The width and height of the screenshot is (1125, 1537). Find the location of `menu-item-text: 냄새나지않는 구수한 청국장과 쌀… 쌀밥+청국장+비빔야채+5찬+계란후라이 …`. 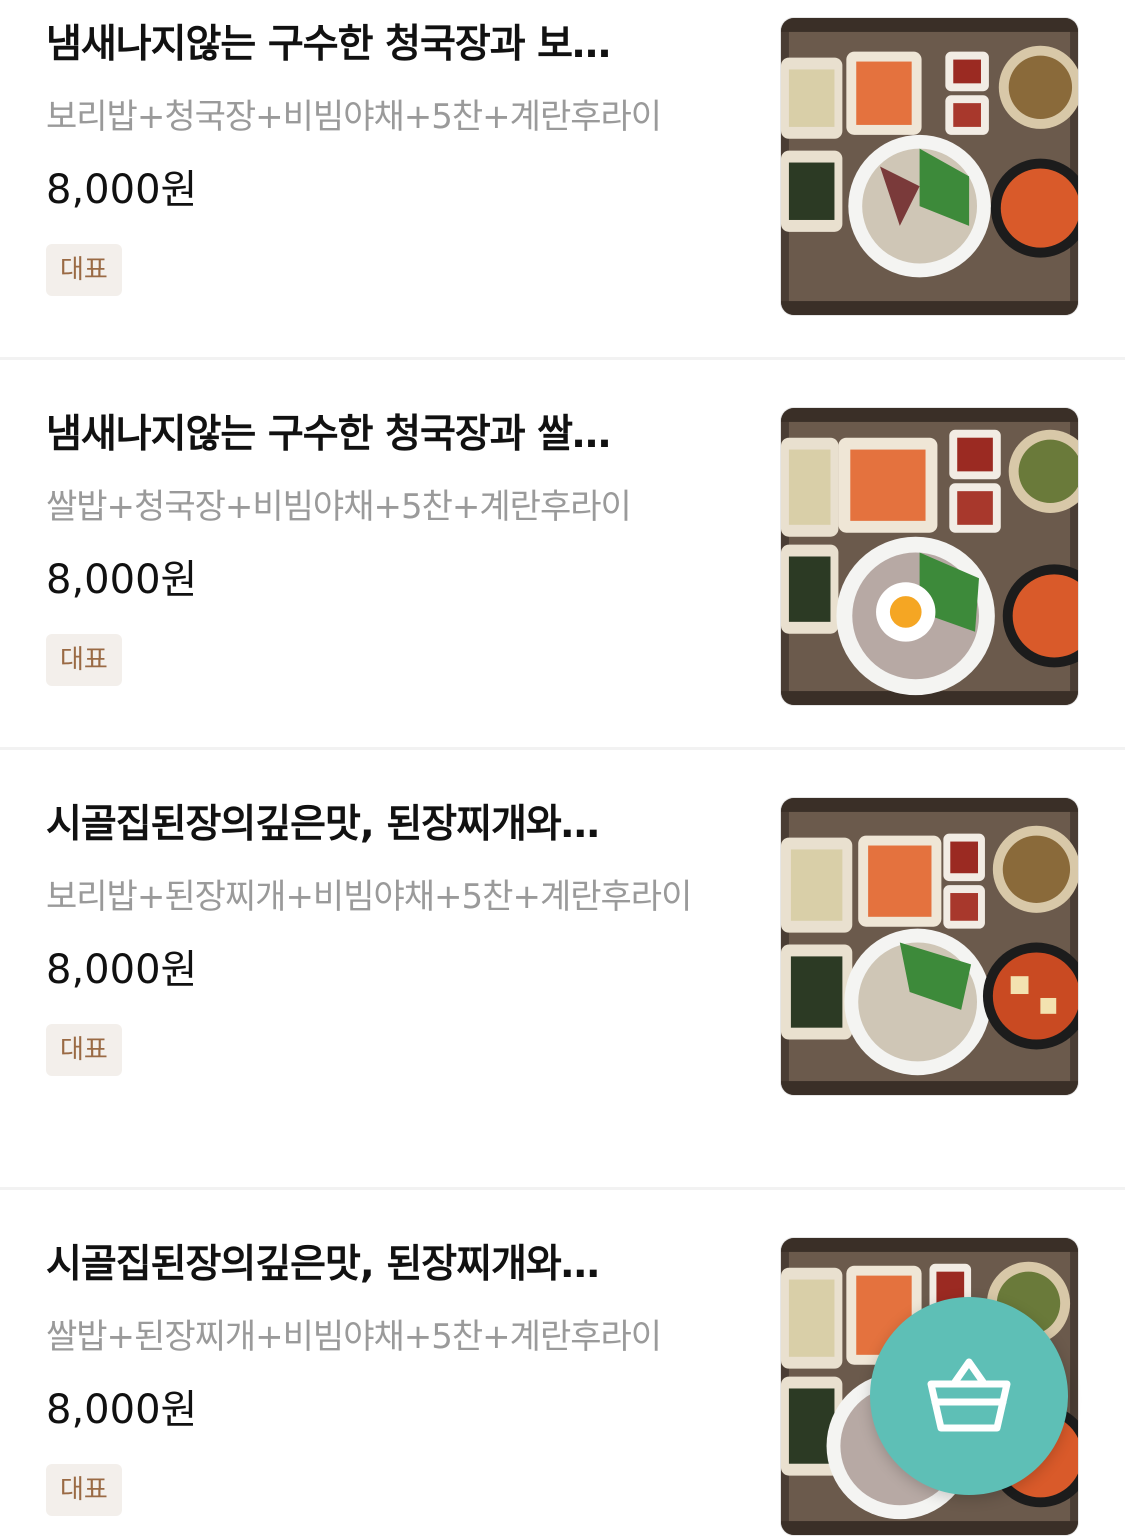

menu-item-text: 냄새나지않는 구수한 청국장과 쌀… 쌀밥+청국장+비빔야채+5찬+계란후라이 … is located at coordinates (386, 547).